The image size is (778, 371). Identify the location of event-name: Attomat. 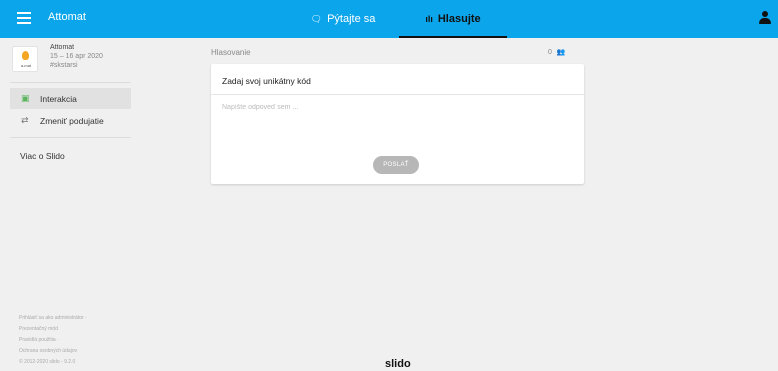
(62, 47).